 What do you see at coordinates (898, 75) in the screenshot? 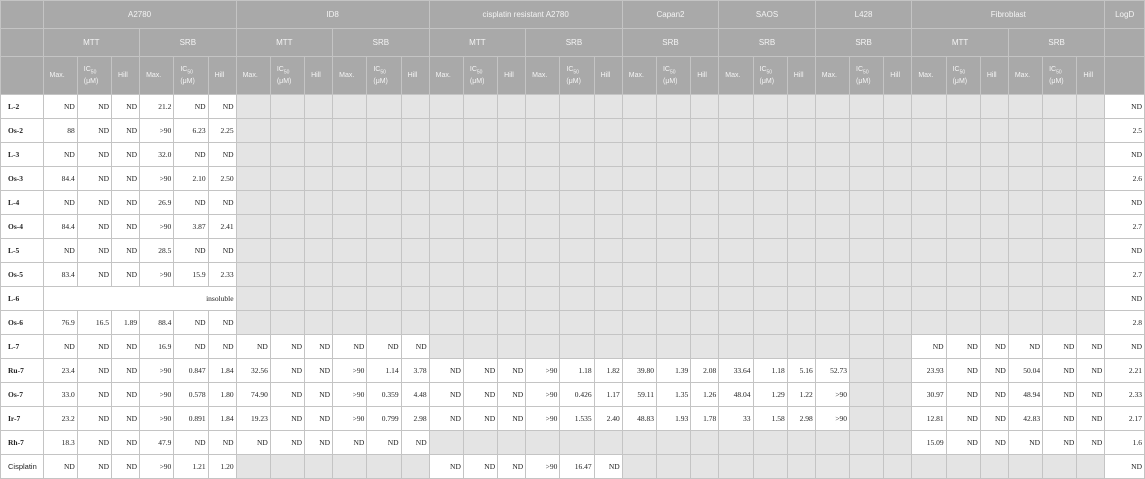
I see `metric-hill: Hill` at bounding box center [898, 75].